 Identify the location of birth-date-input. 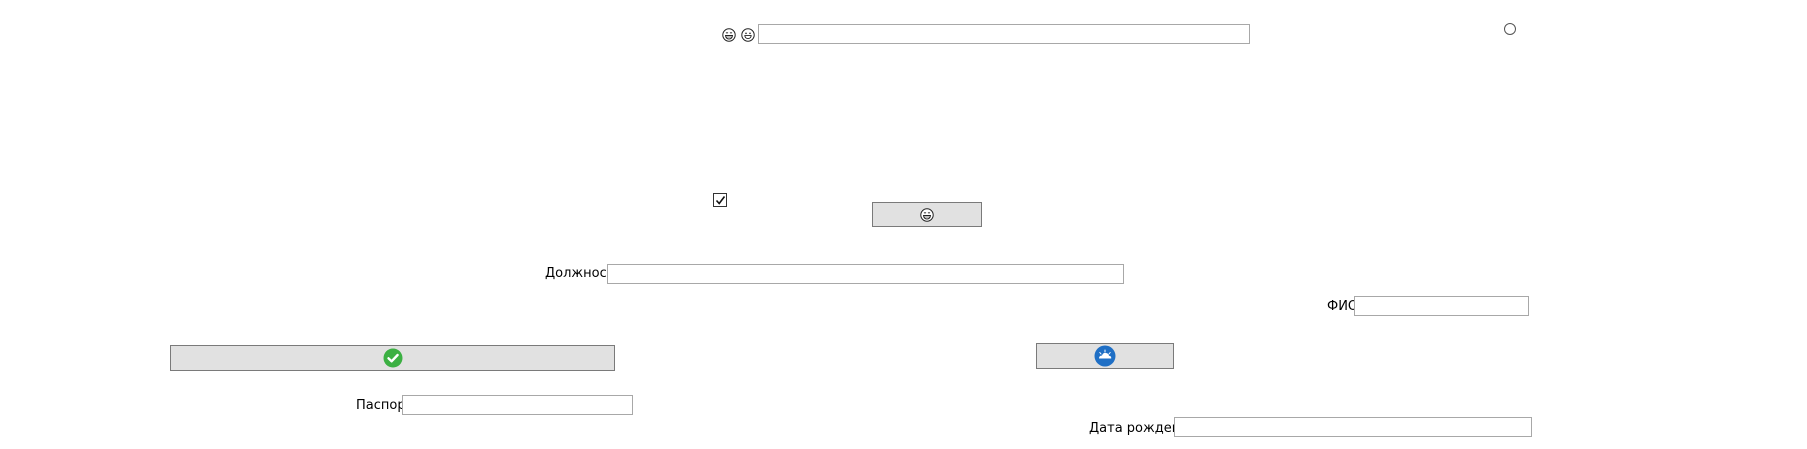
(1353, 427).